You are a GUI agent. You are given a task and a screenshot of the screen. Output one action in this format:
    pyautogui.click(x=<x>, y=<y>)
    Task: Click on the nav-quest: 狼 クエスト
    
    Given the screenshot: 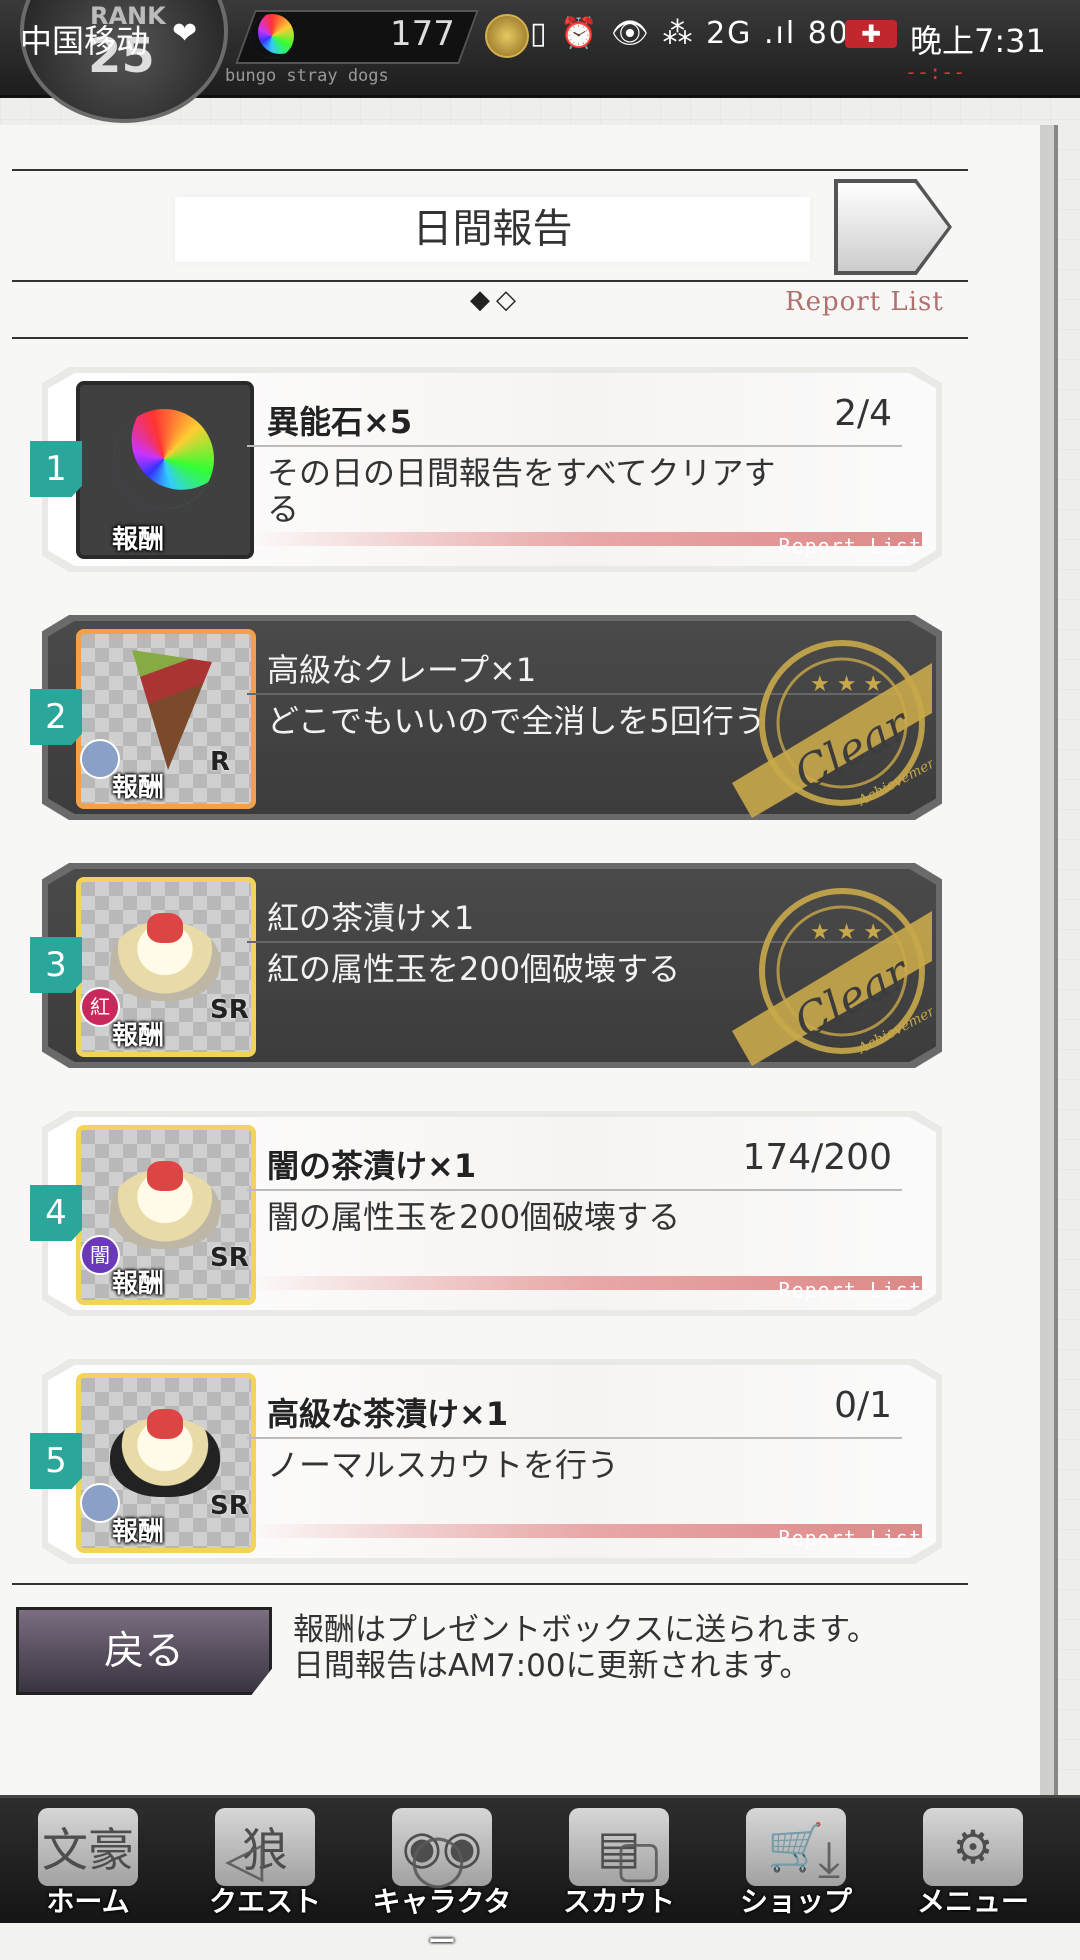 What is the action you would take?
    pyautogui.click(x=265, y=1860)
    